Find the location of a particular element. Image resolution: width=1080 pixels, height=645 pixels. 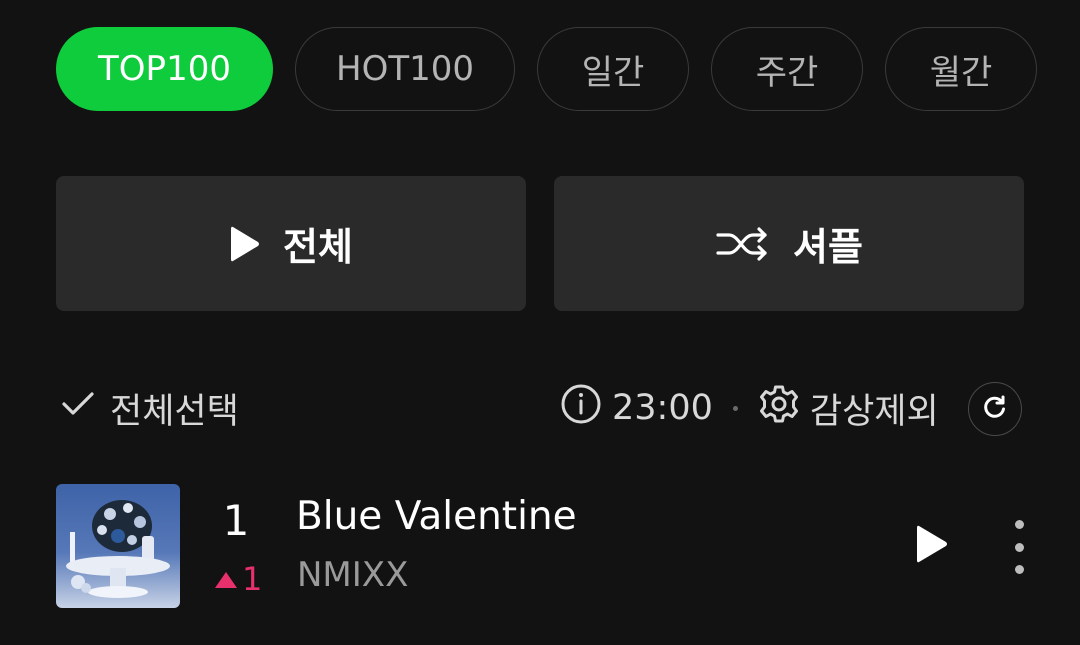

shuffle-icon is located at coordinates (743, 244).